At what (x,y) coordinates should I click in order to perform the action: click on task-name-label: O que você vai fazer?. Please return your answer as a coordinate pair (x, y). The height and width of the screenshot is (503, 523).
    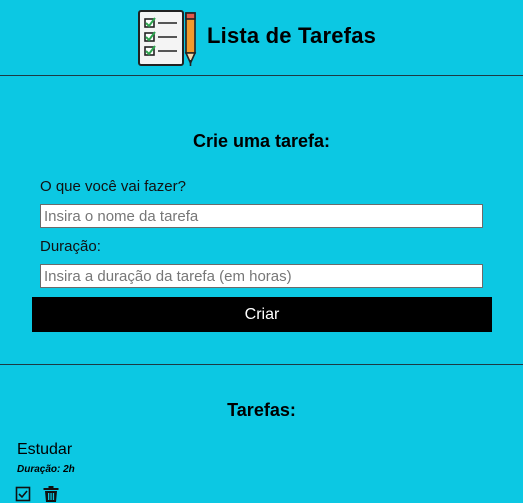
    Looking at the image, I should click on (113, 186).